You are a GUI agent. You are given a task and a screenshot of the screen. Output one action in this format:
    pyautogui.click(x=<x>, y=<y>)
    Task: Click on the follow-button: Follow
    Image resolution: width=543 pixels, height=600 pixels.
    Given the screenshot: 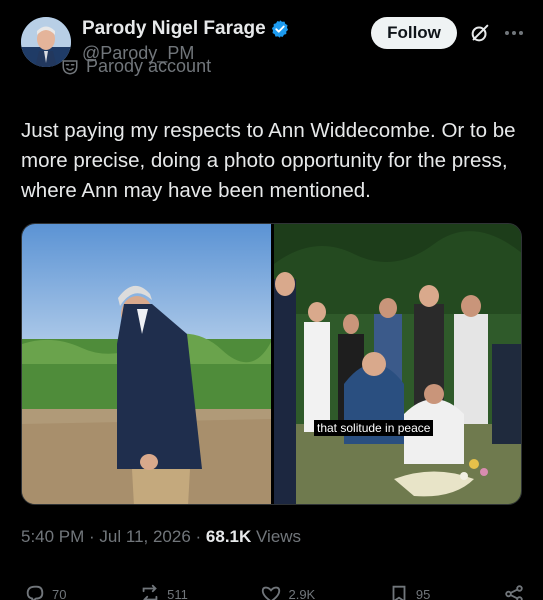 What is the action you would take?
    pyautogui.click(x=414, y=33)
    